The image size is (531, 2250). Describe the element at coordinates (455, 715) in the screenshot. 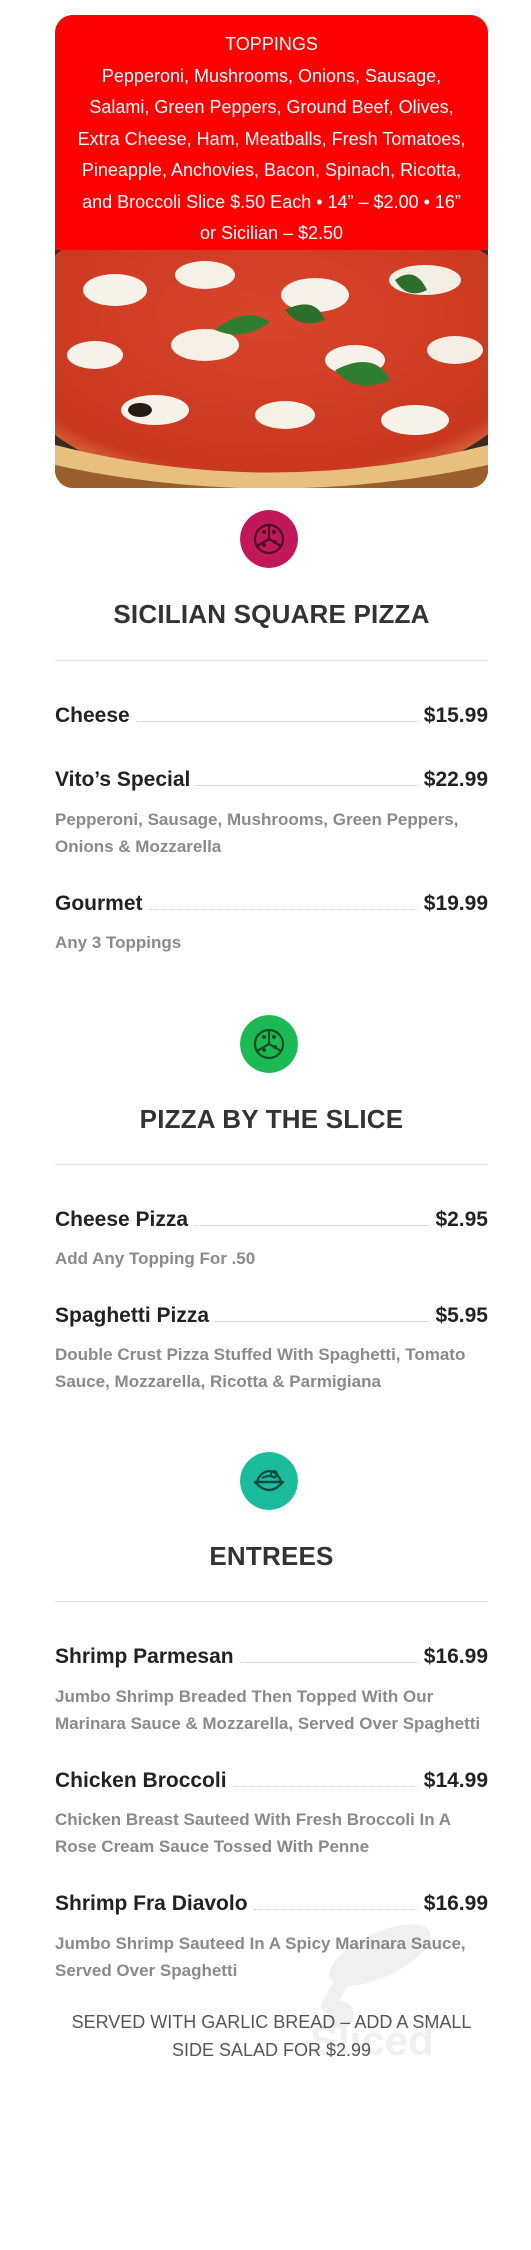

I see `item-price: $15.99` at that location.